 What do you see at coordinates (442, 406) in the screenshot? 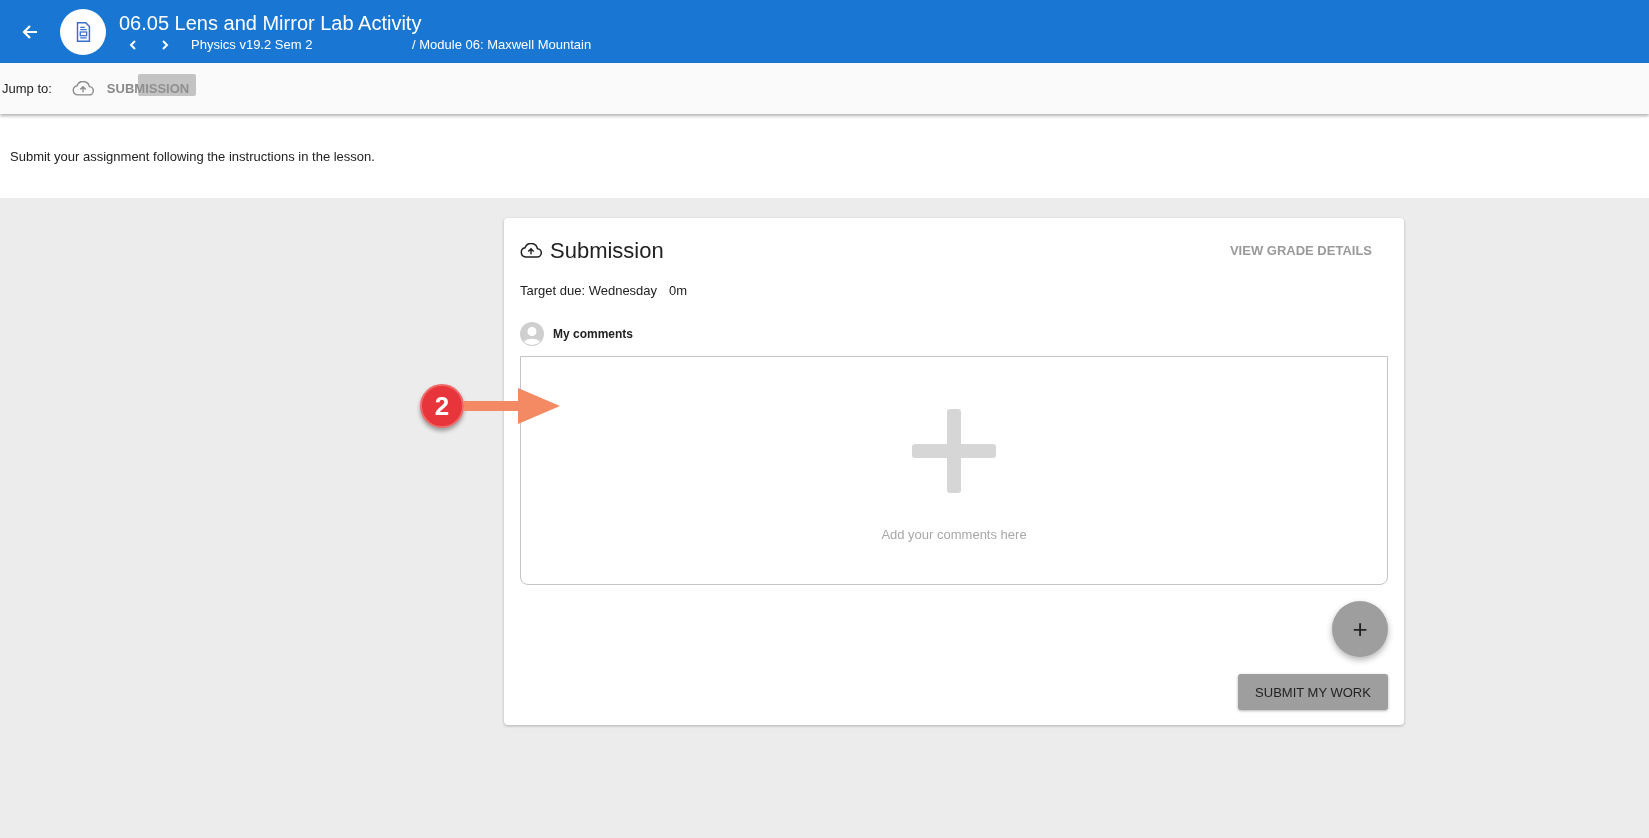
I see `step-badge: 2` at bounding box center [442, 406].